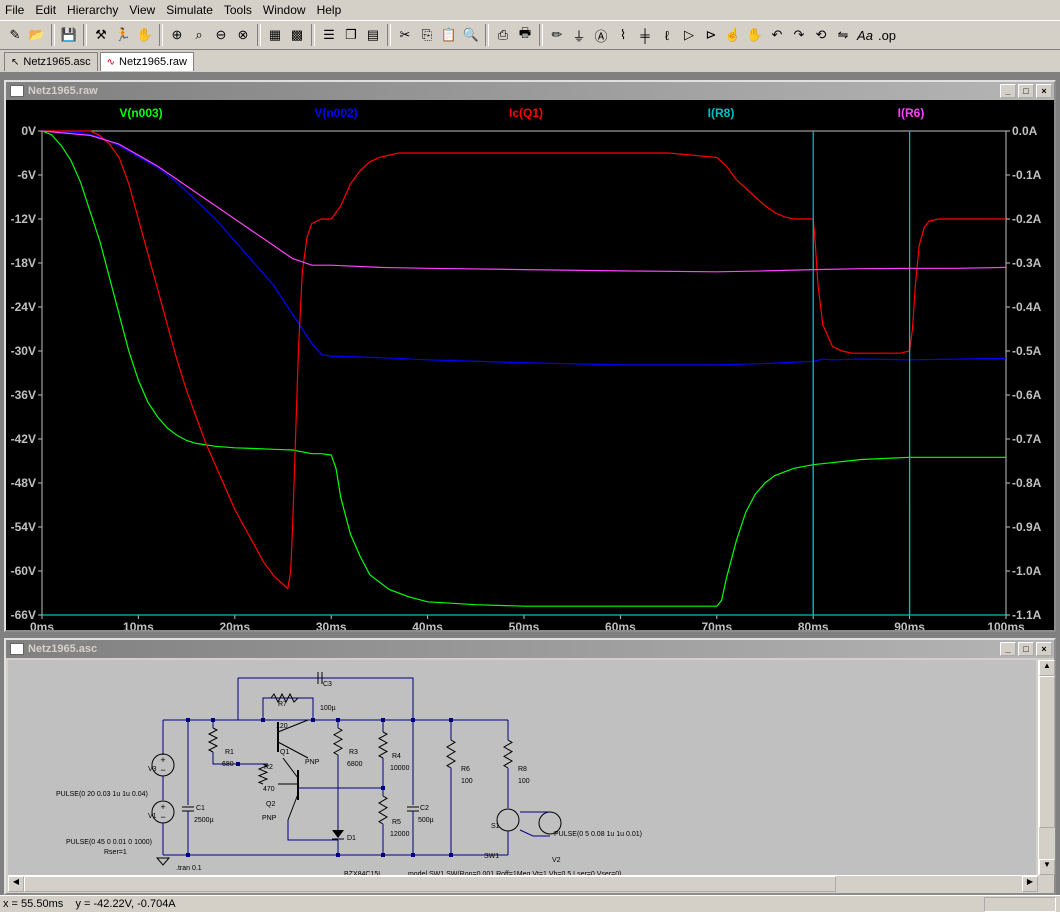 This screenshot has height=912, width=1060. What do you see at coordinates (145, 35) in the screenshot?
I see `halt-icon: ✋` at bounding box center [145, 35].